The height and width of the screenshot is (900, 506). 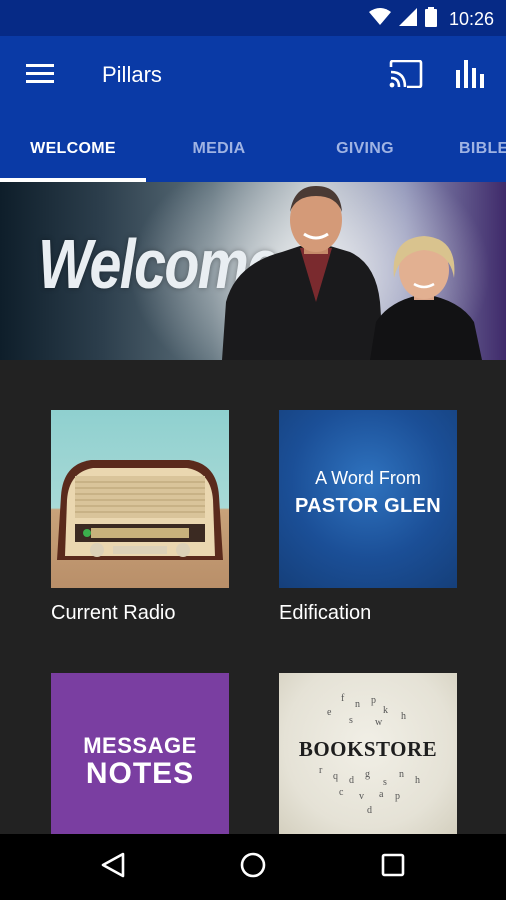 What do you see at coordinates (140, 745) in the screenshot?
I see `message-notes-art-line1: MESSAGE` at bounding box center [140, 745].